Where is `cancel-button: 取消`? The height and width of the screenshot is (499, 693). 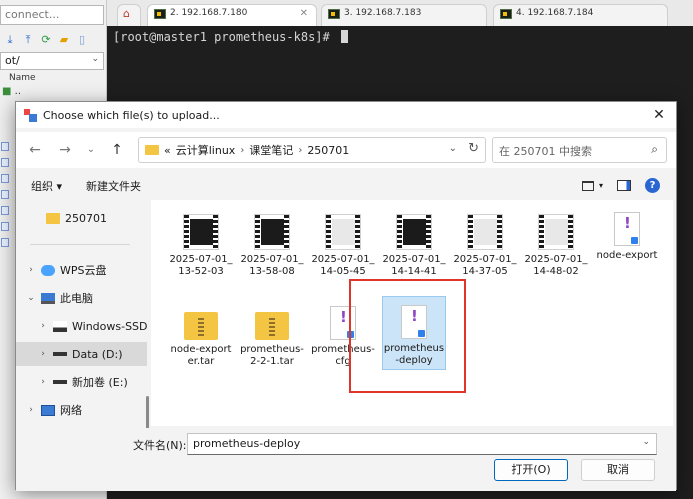
cancel-button: 取消 is located at coordinates (618, 470).